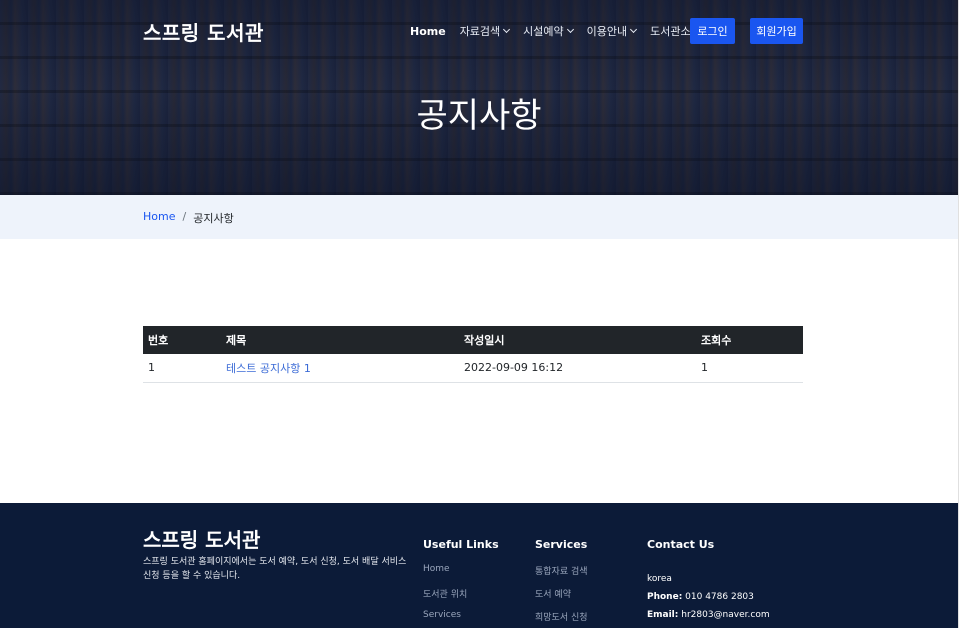 The width and height of the screenshot is (964, 628). Describe the element at coordinates (202, 540) in the screenshot. I see `footer-logo: 스프링 도서관` at that location.